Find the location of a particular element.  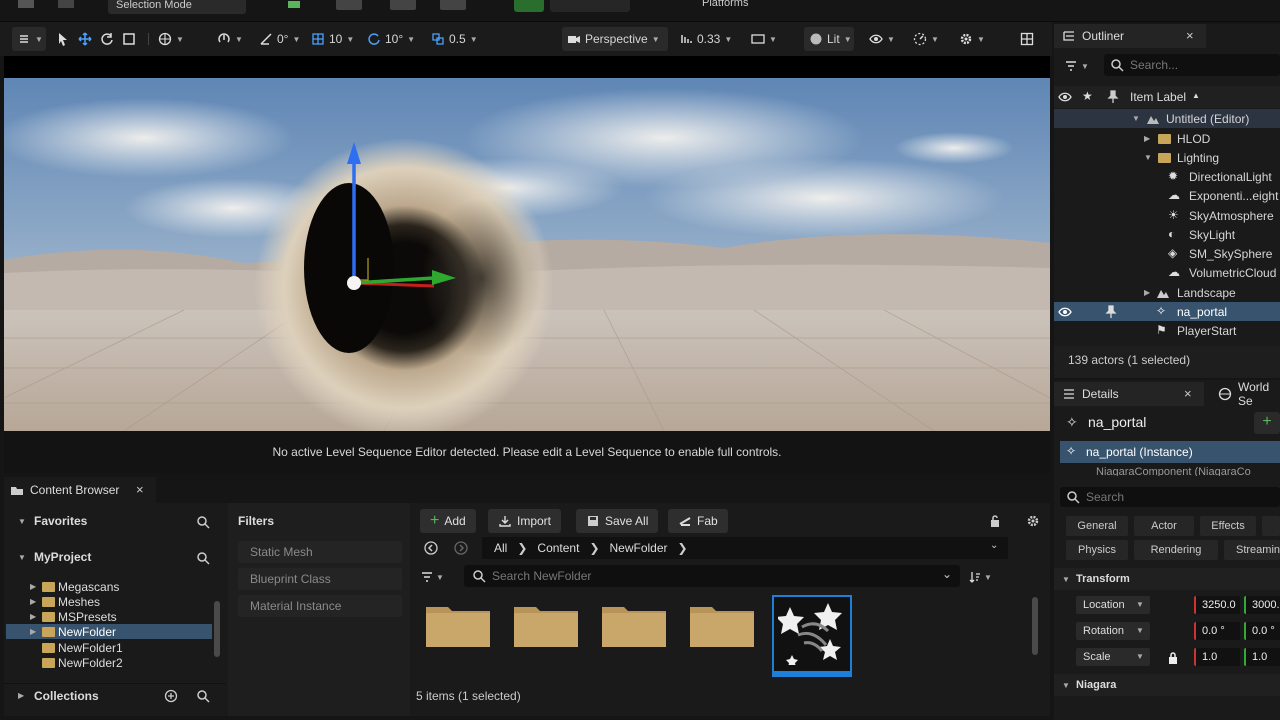

content-icon is located at coordinates (66, 4).